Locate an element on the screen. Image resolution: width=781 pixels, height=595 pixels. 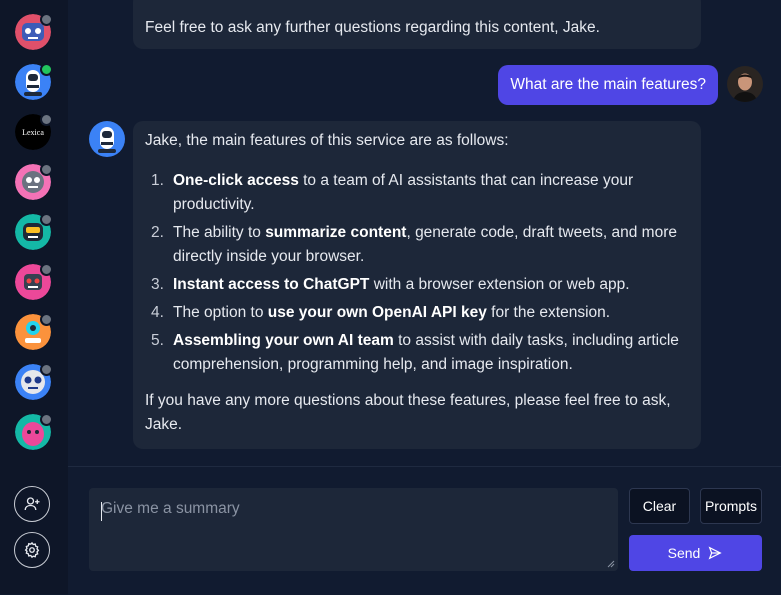
send-icon is located at coordinates (715, 553).